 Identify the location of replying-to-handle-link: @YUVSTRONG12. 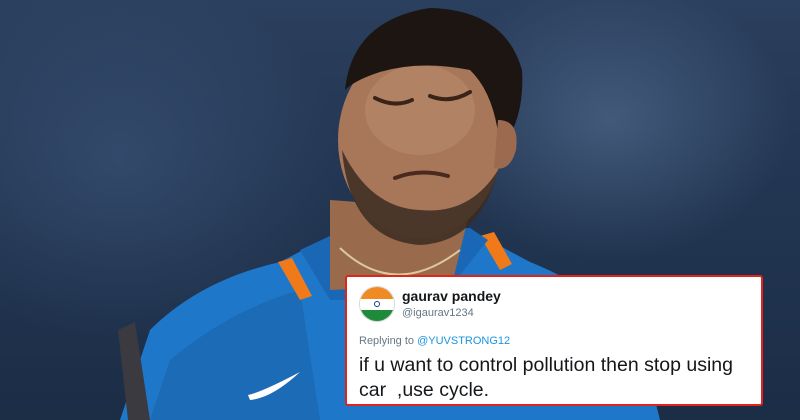
(463, 341).